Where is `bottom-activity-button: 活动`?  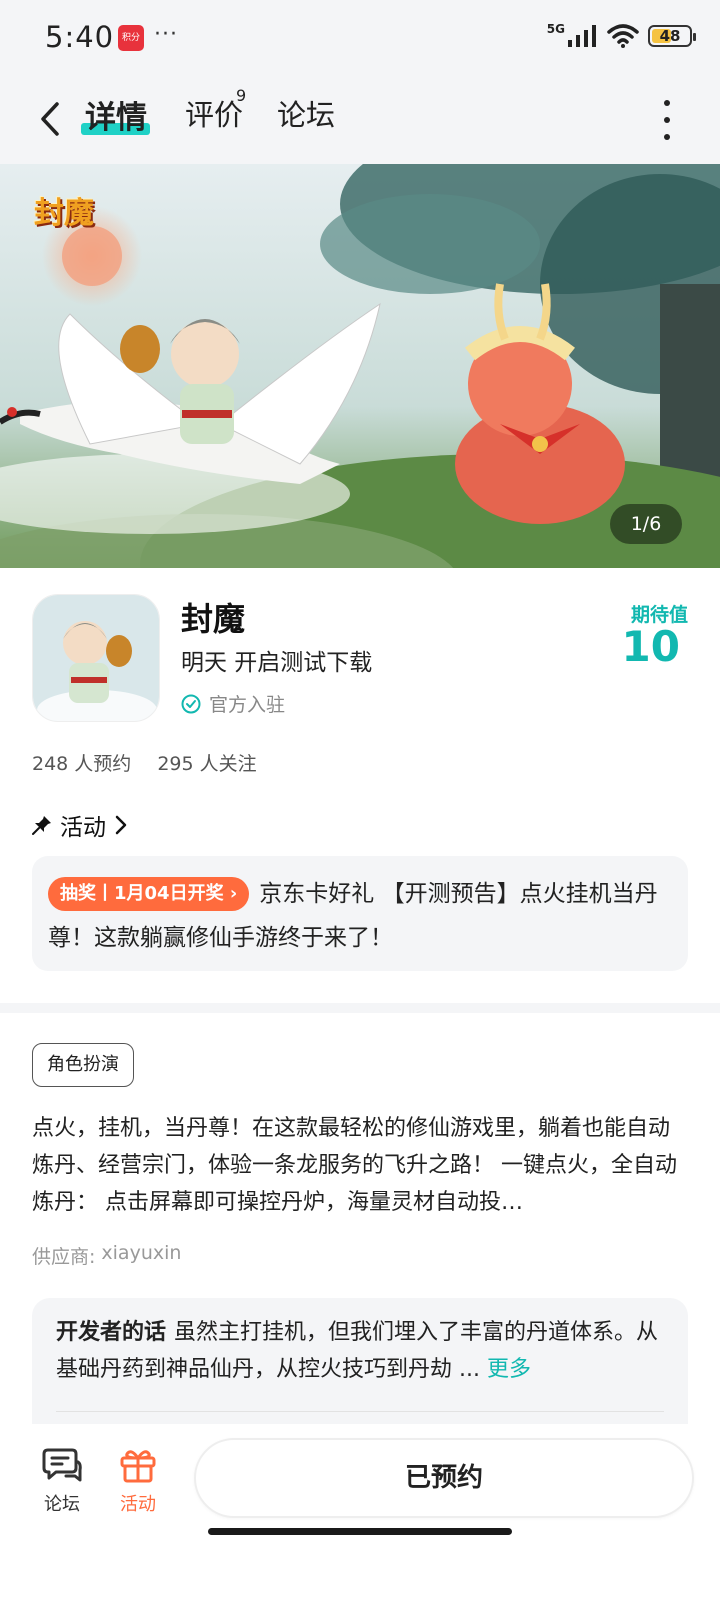
bottom-activity-button: 活动 is located at coordinates (138, 1481).